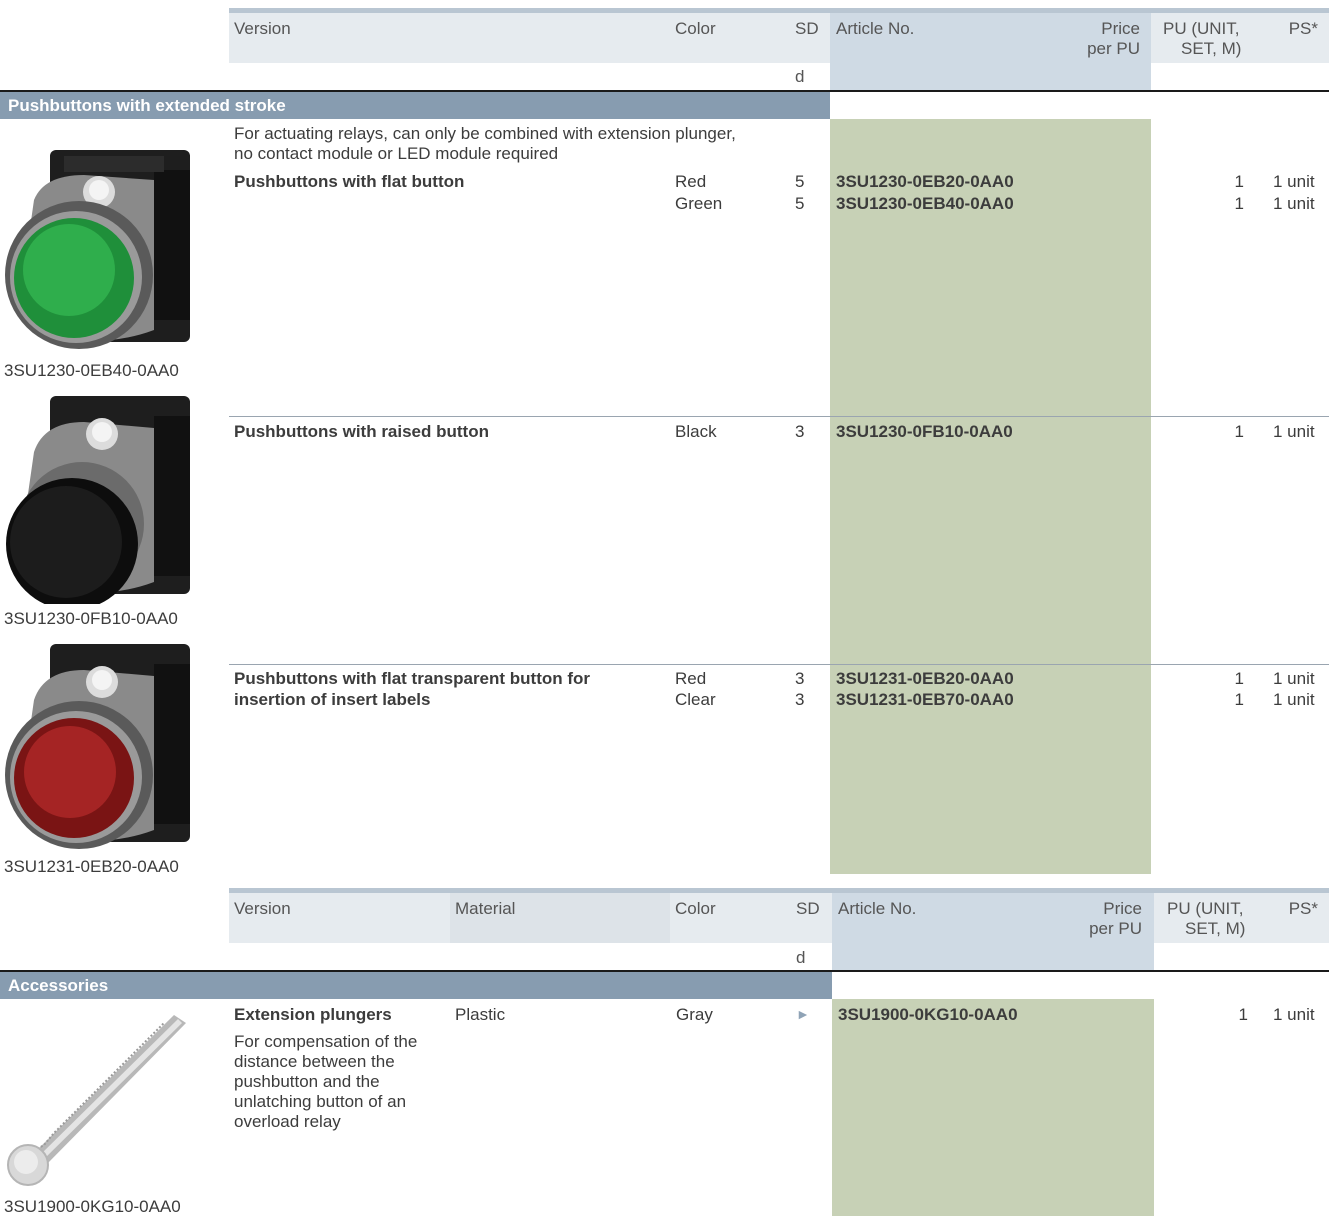  What do you see at coordinates (99, 501) in the screenshot?
I see `black-raised-pushbutton-image` at bounding box center [99, 501].